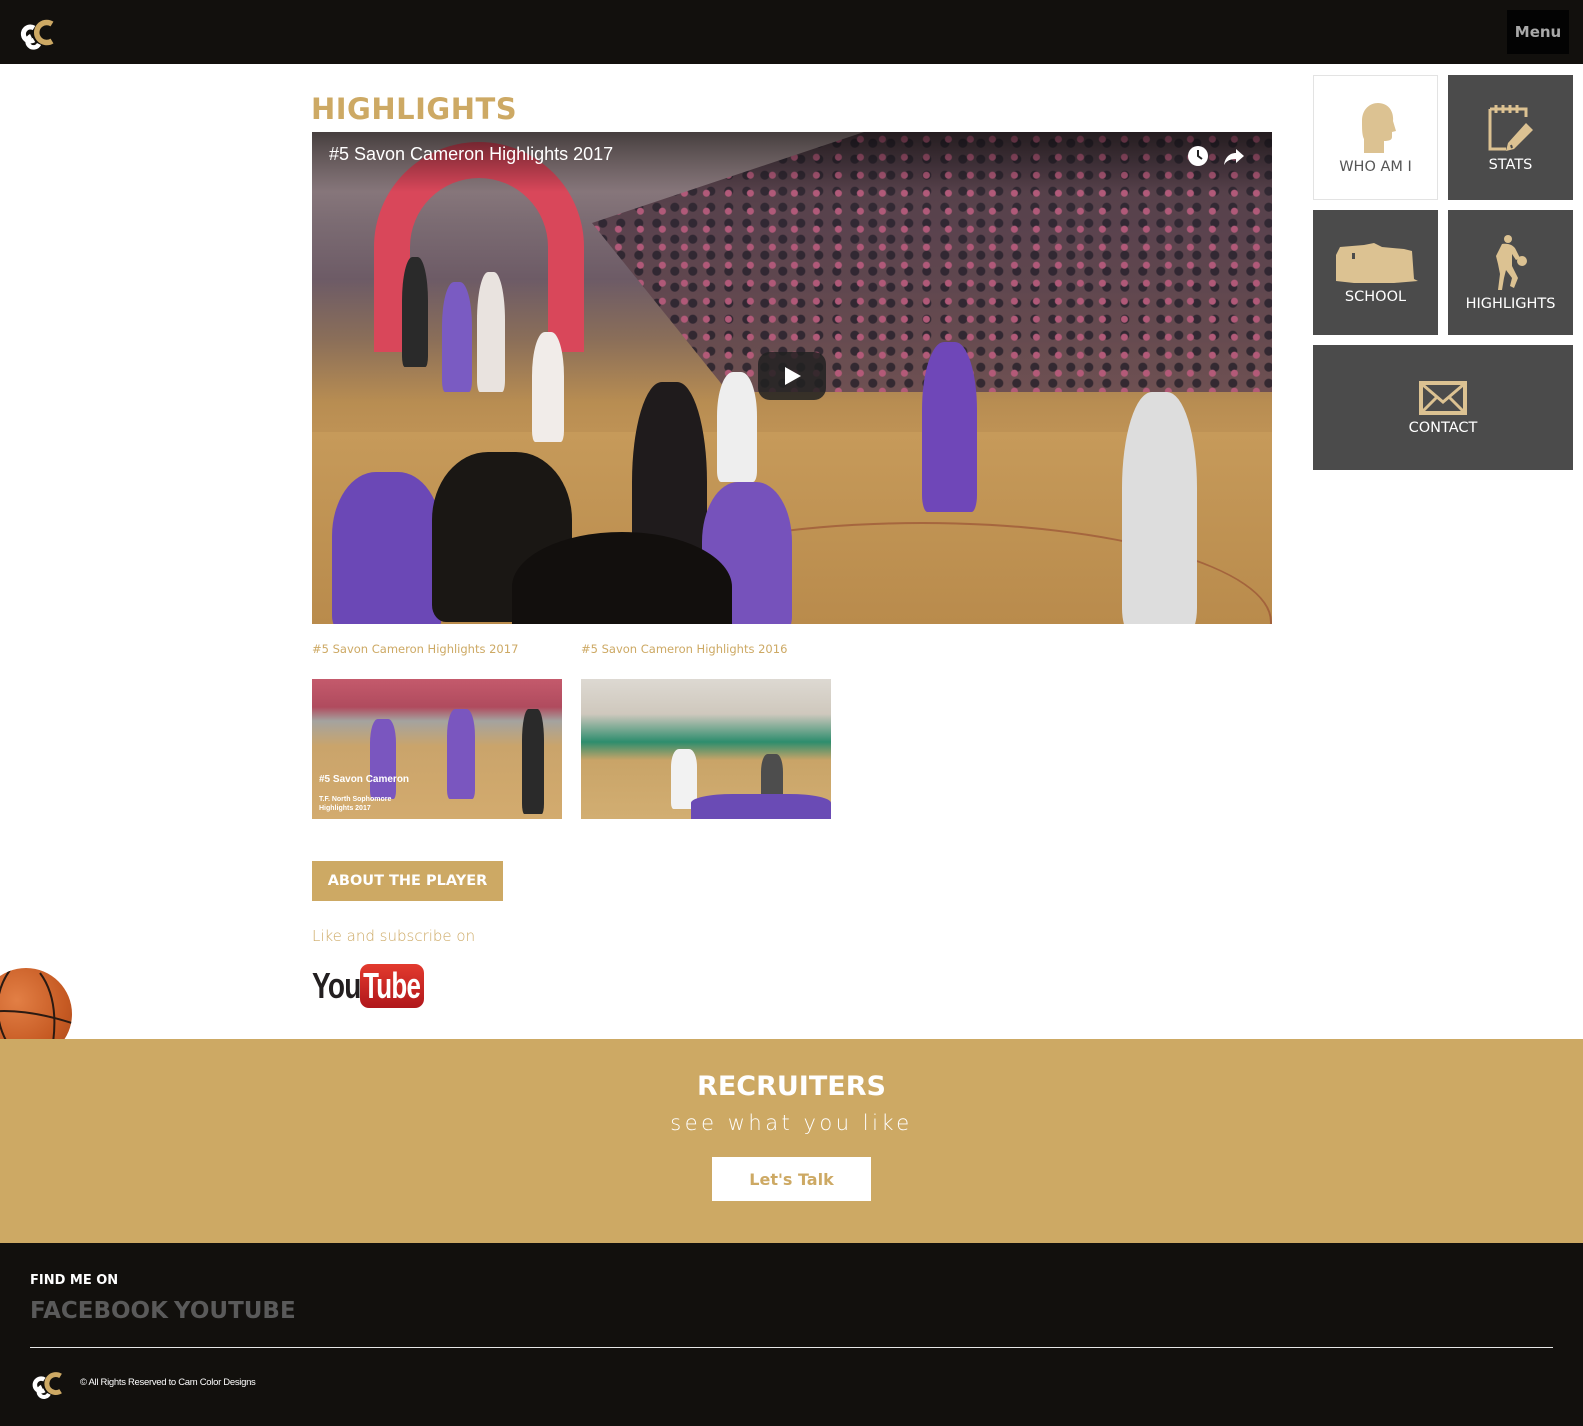  I want to click on basketball-player-icon, so click(1511, 262).